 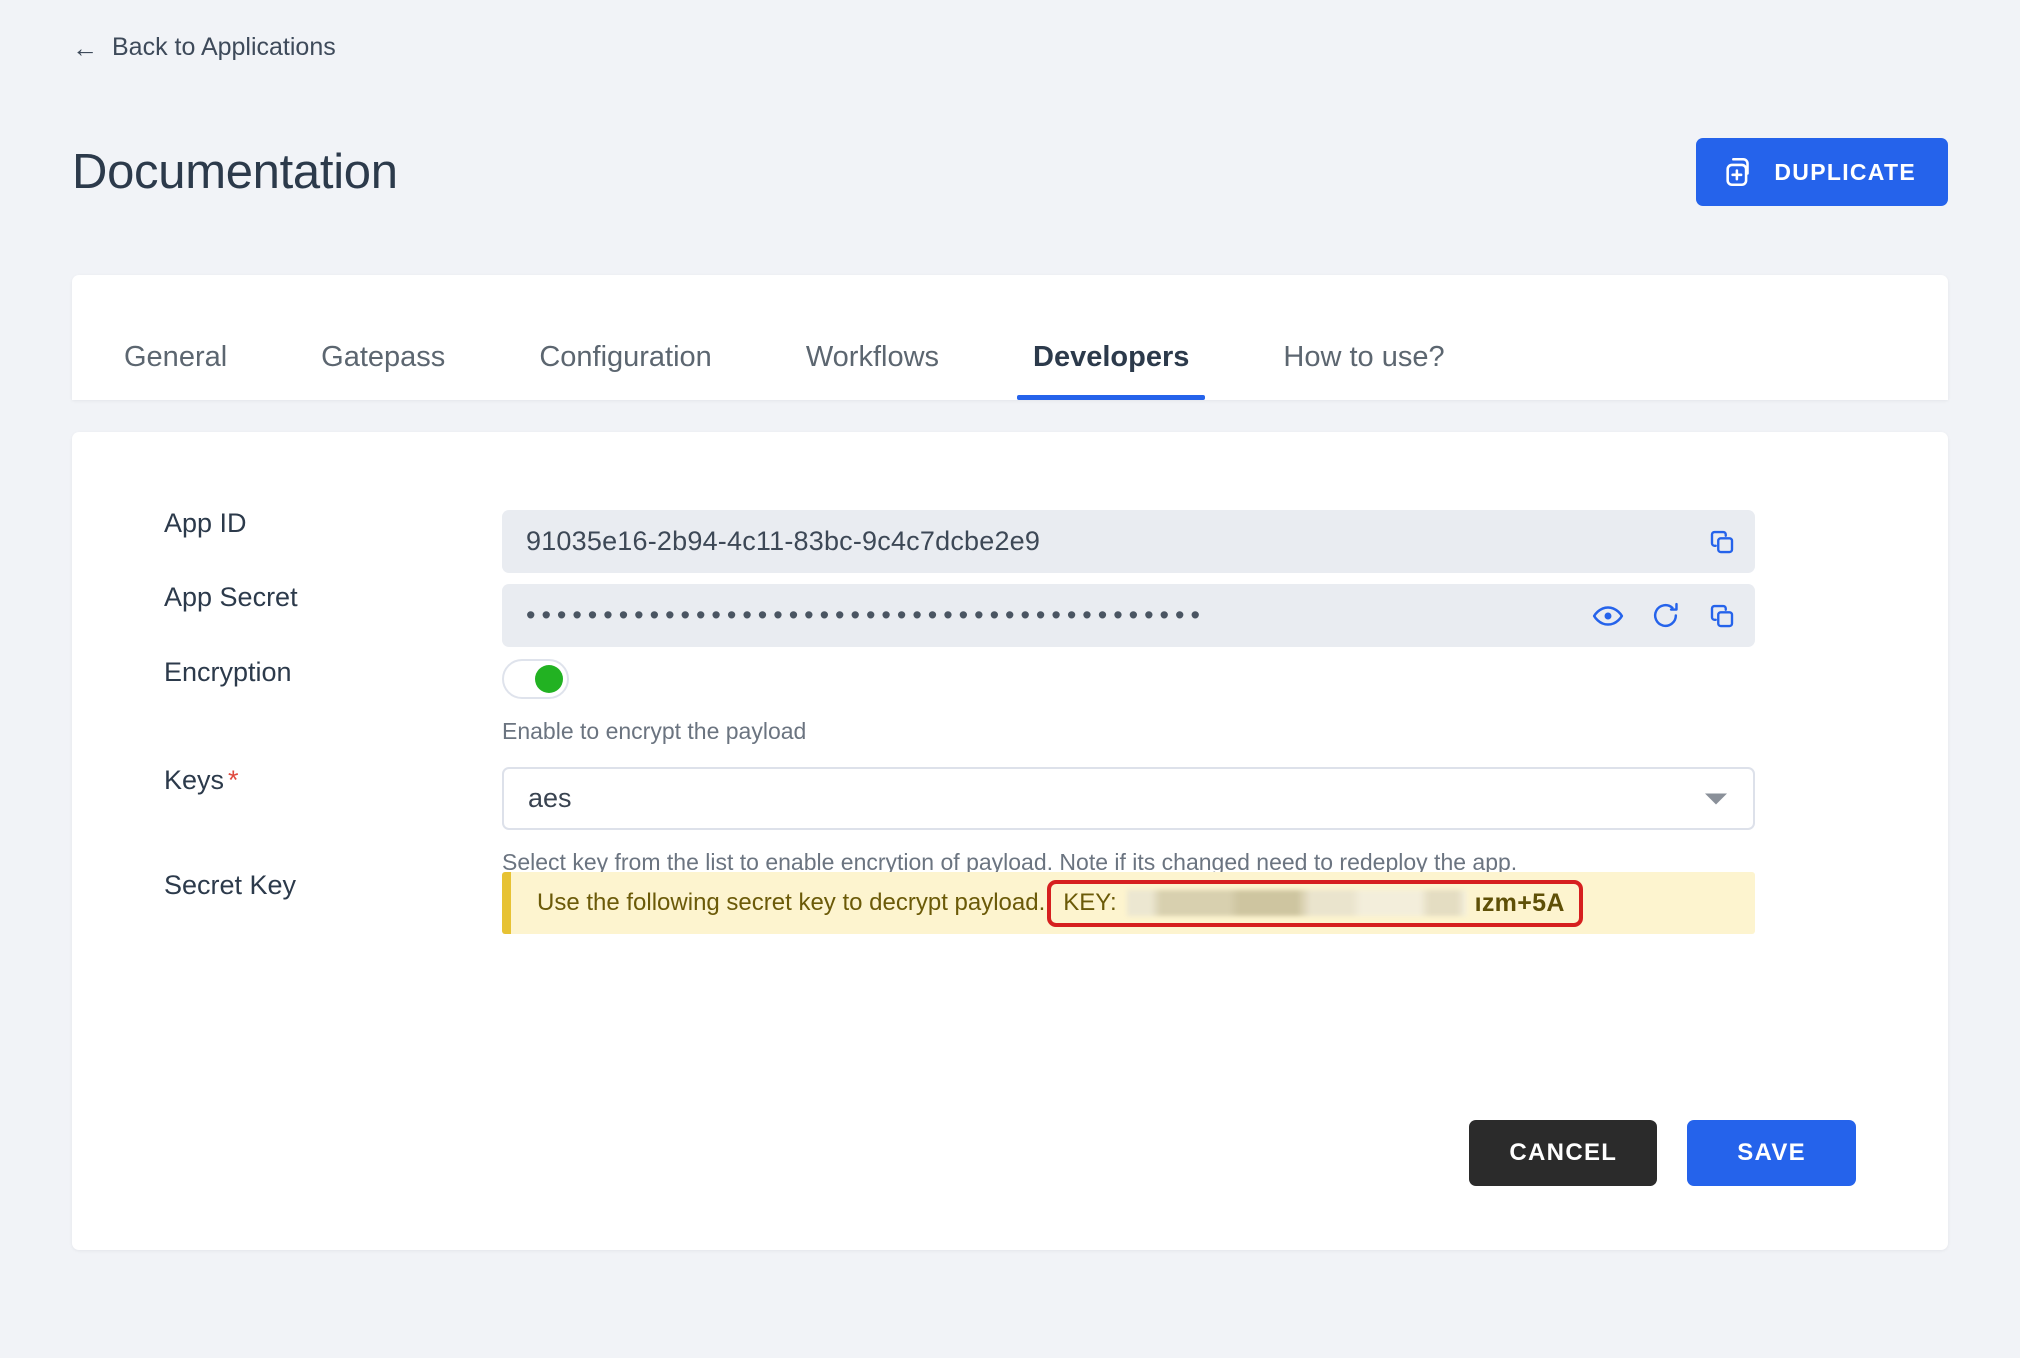 I want to click on required-marker: *, so click(x=233, y=780).